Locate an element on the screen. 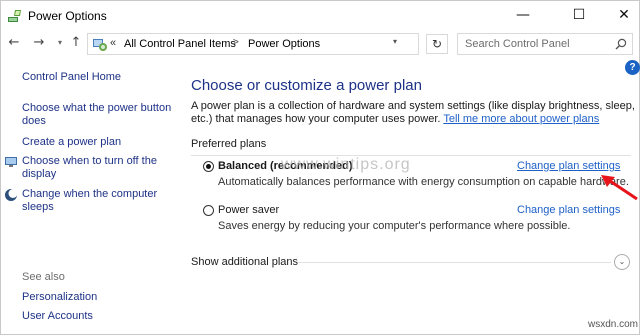  power-button-link: Choose what the power button does is located at coordinates (98, 115).